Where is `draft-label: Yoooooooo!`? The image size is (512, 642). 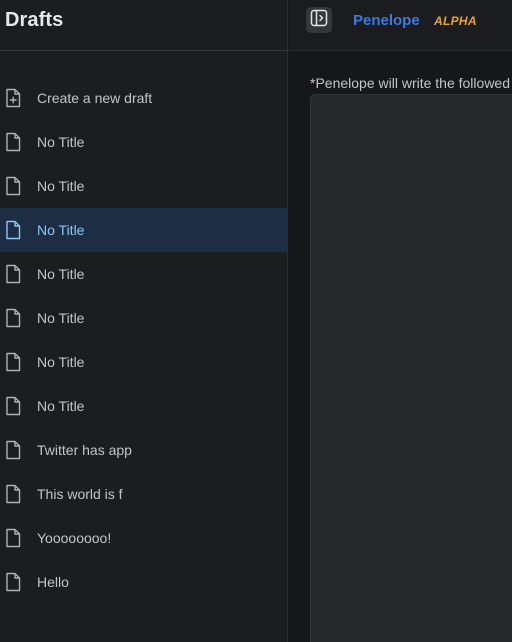
draft-label: Yoooooooo! is located at coordinates (74, 538).